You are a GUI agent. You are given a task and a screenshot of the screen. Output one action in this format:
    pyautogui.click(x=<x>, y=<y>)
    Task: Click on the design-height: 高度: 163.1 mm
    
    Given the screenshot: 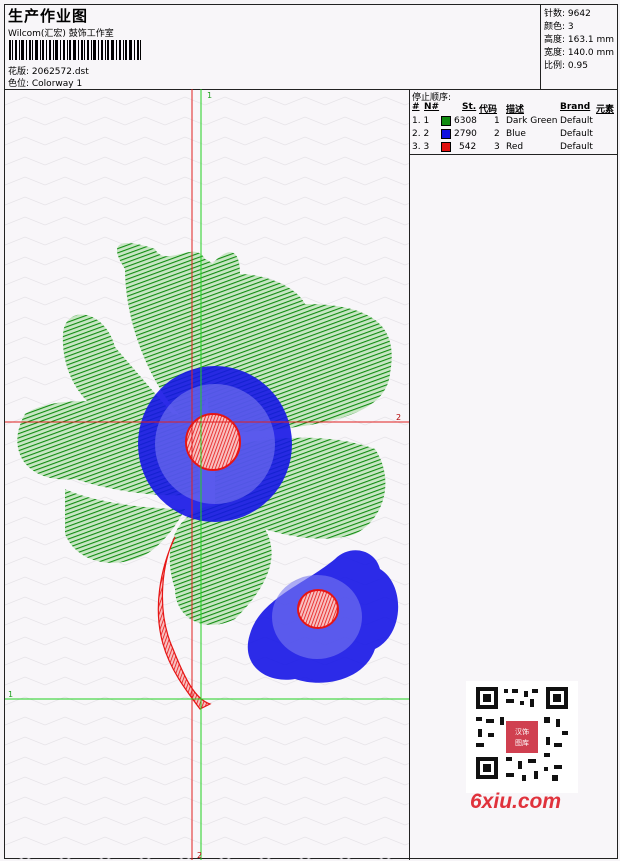 What is the action you would take?
    pyautogui.click(x=579, y=40)
    